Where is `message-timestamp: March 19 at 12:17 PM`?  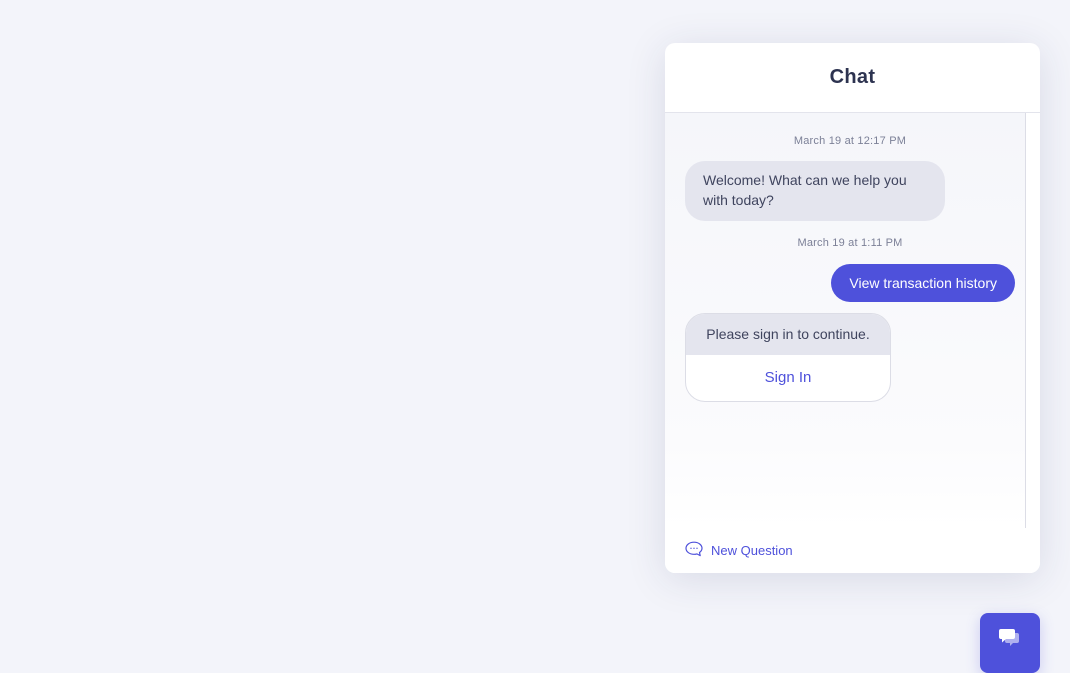 message-timestamp: March 19 at 12:17 PM is located at coordinates (850, 141).